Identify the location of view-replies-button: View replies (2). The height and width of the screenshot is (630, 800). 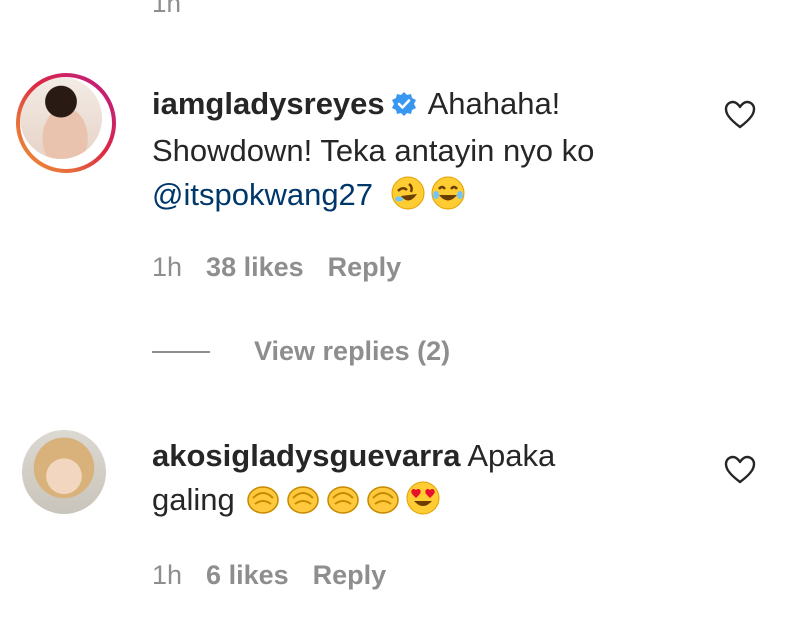
(301, 351).